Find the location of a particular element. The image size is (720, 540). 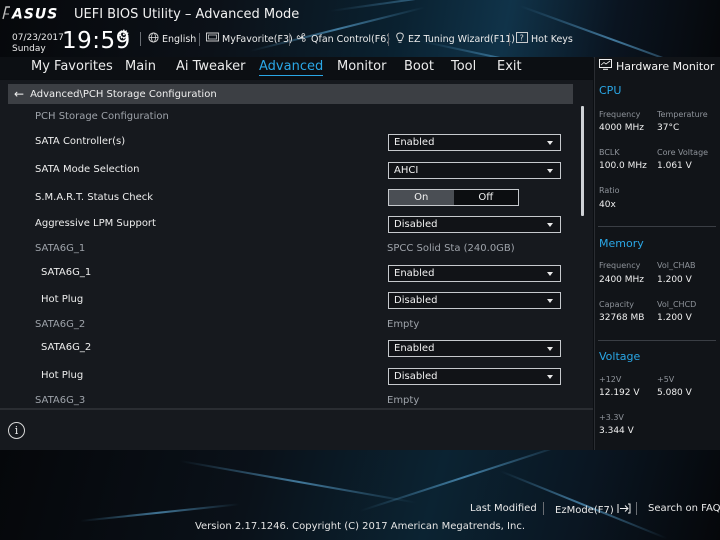

search-faq-button: Search on FAQ is located at coordinates (684, 508).